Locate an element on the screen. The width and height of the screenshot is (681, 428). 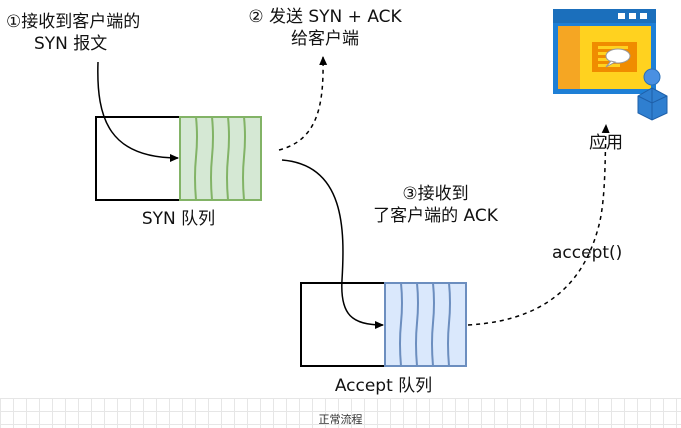
syn-ack-send-arrow is located at coordinates (303, 103).